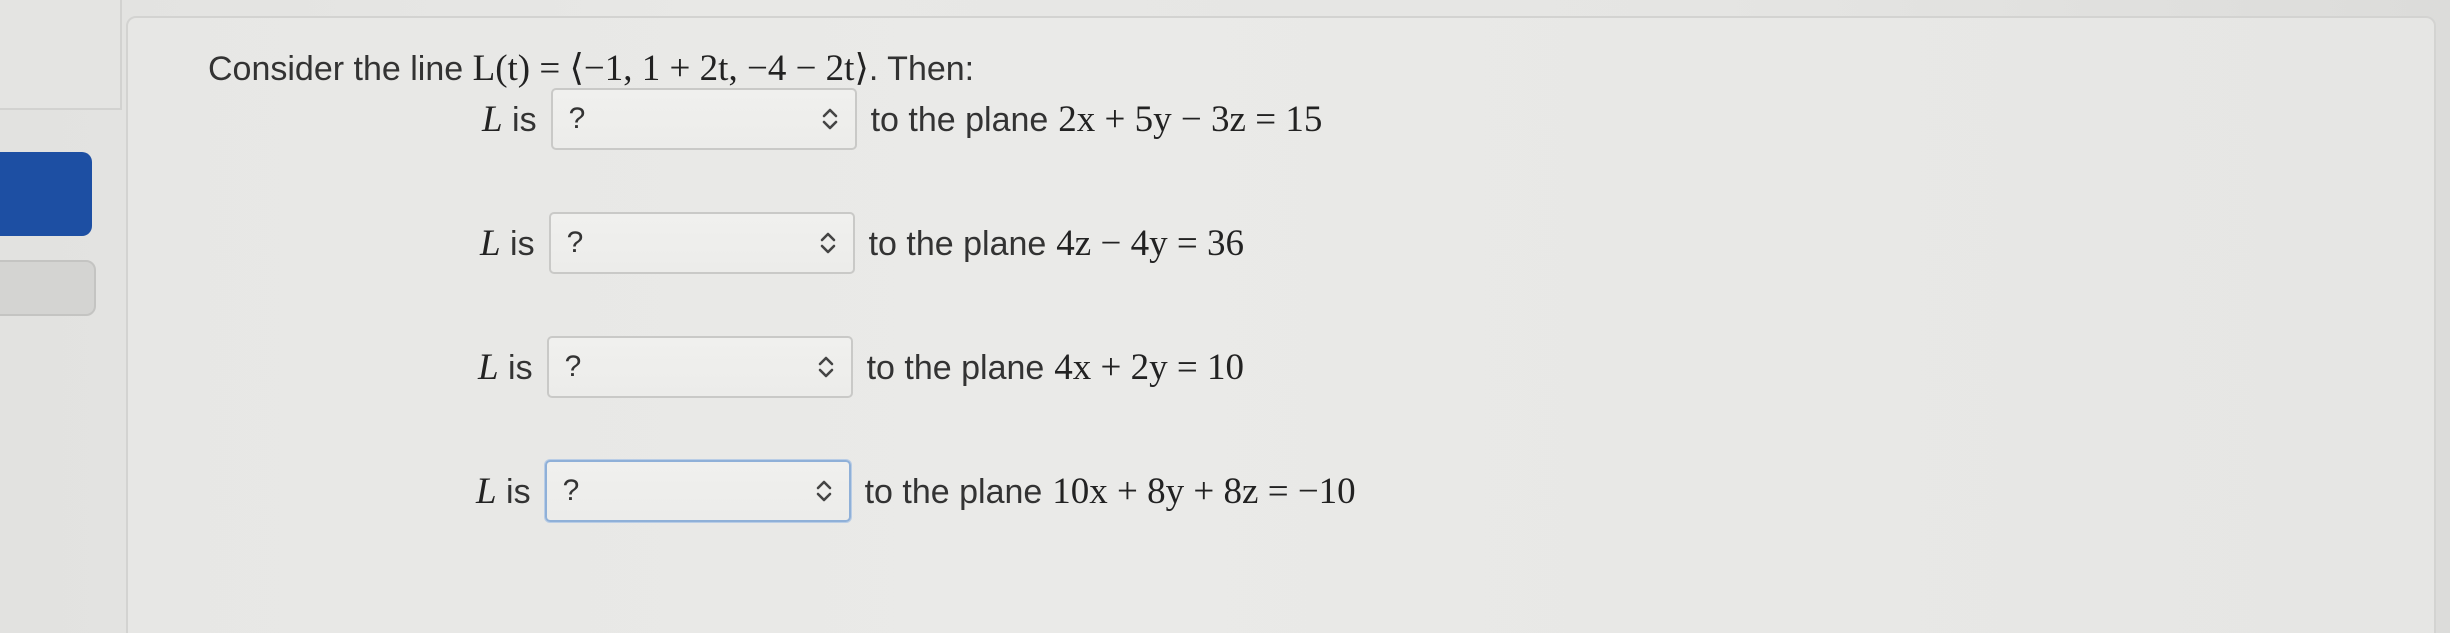 Image resolution: width=2450 pixels, height=633 pixels. I want to click on row-rhs: to the plane 4z − 4y = 36, so click(1056, 243).